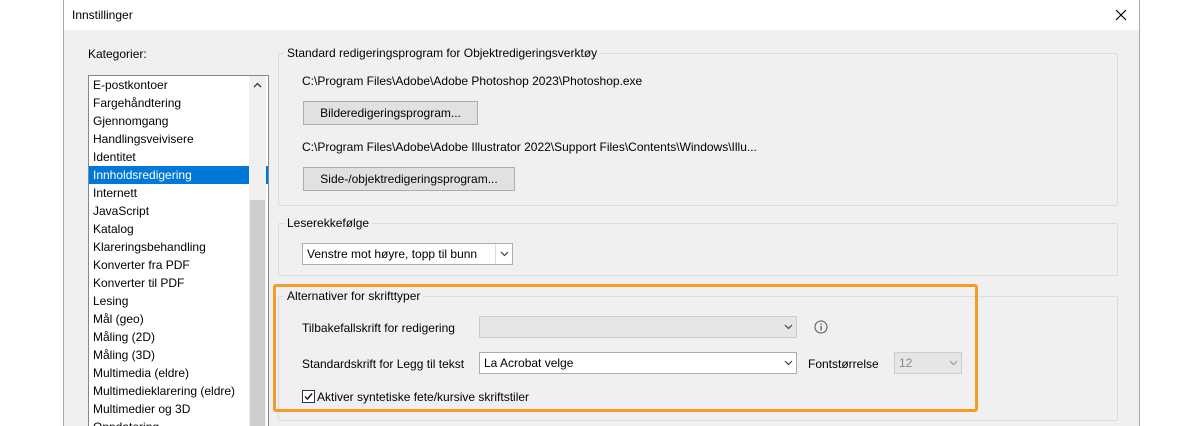 Image resolution: width=1200 pixels, height=426 pixels. I want to click on category-item: E-postkontoer, so click(178, 85).